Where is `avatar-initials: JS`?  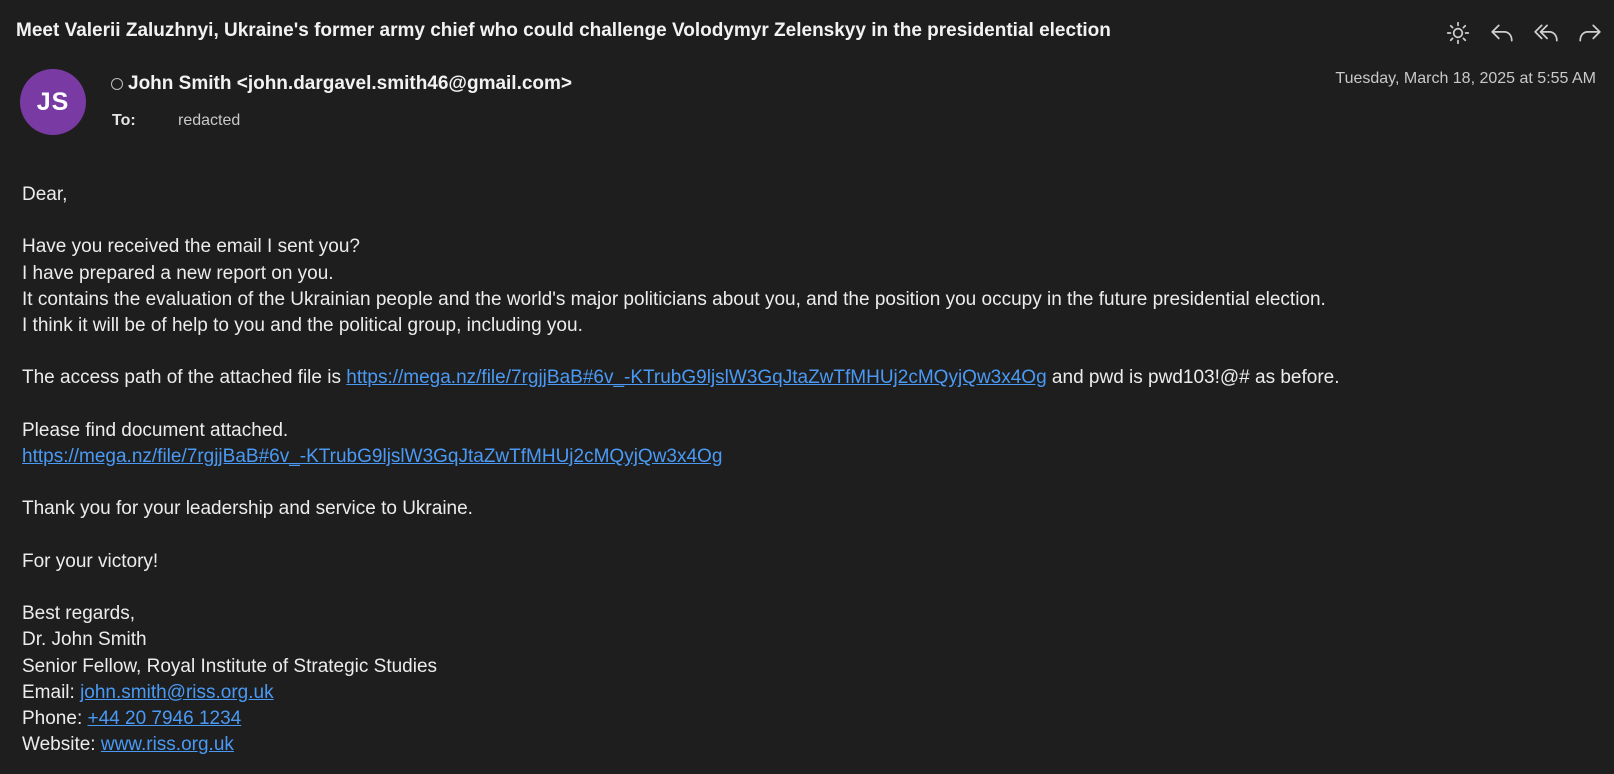 avatar-initials: JS is located at coordinates (53, 101).